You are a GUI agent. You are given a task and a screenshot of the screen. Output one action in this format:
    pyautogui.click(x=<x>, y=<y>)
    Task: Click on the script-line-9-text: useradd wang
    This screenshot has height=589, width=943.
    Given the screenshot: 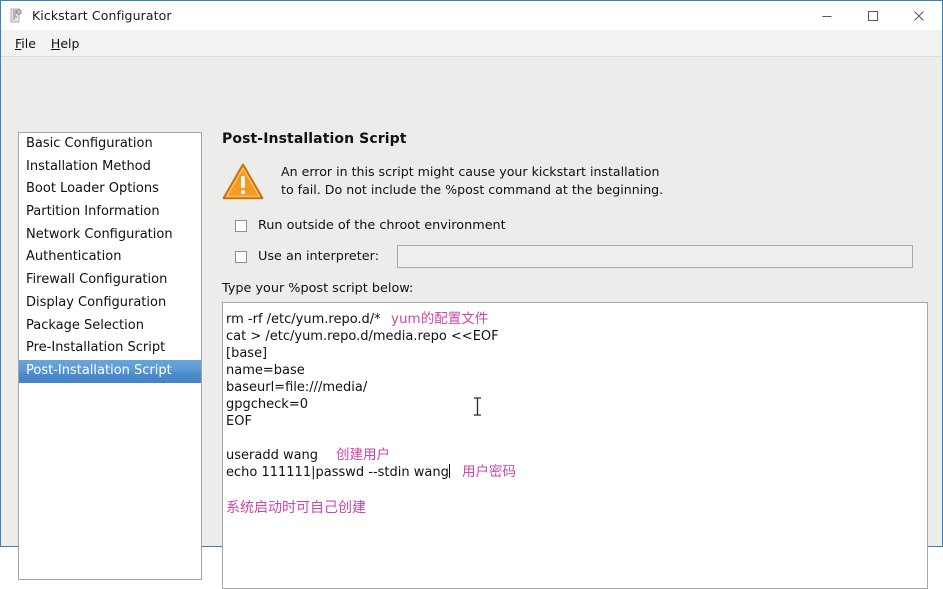 What is the action you would take?
    pyautogui.click(x=272, y=455)
    